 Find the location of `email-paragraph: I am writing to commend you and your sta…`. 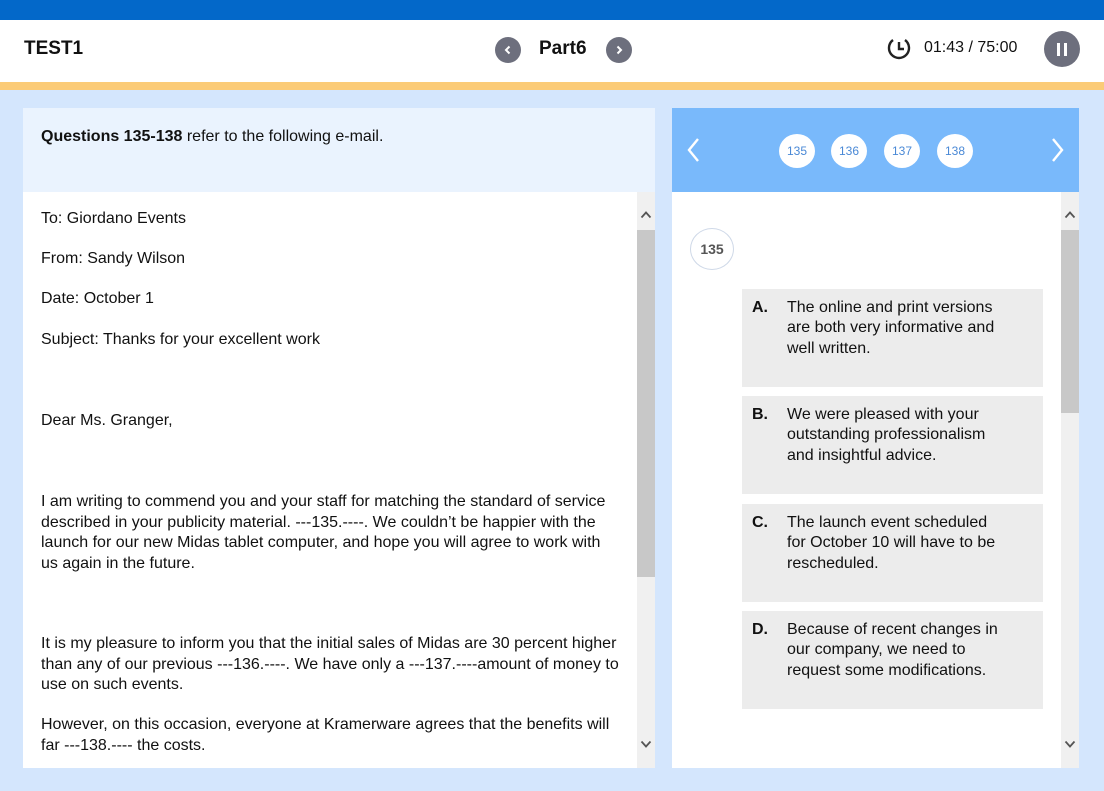

email-paragraph: I am writing to commend you and your sta… is located at coordinates (323, 532).